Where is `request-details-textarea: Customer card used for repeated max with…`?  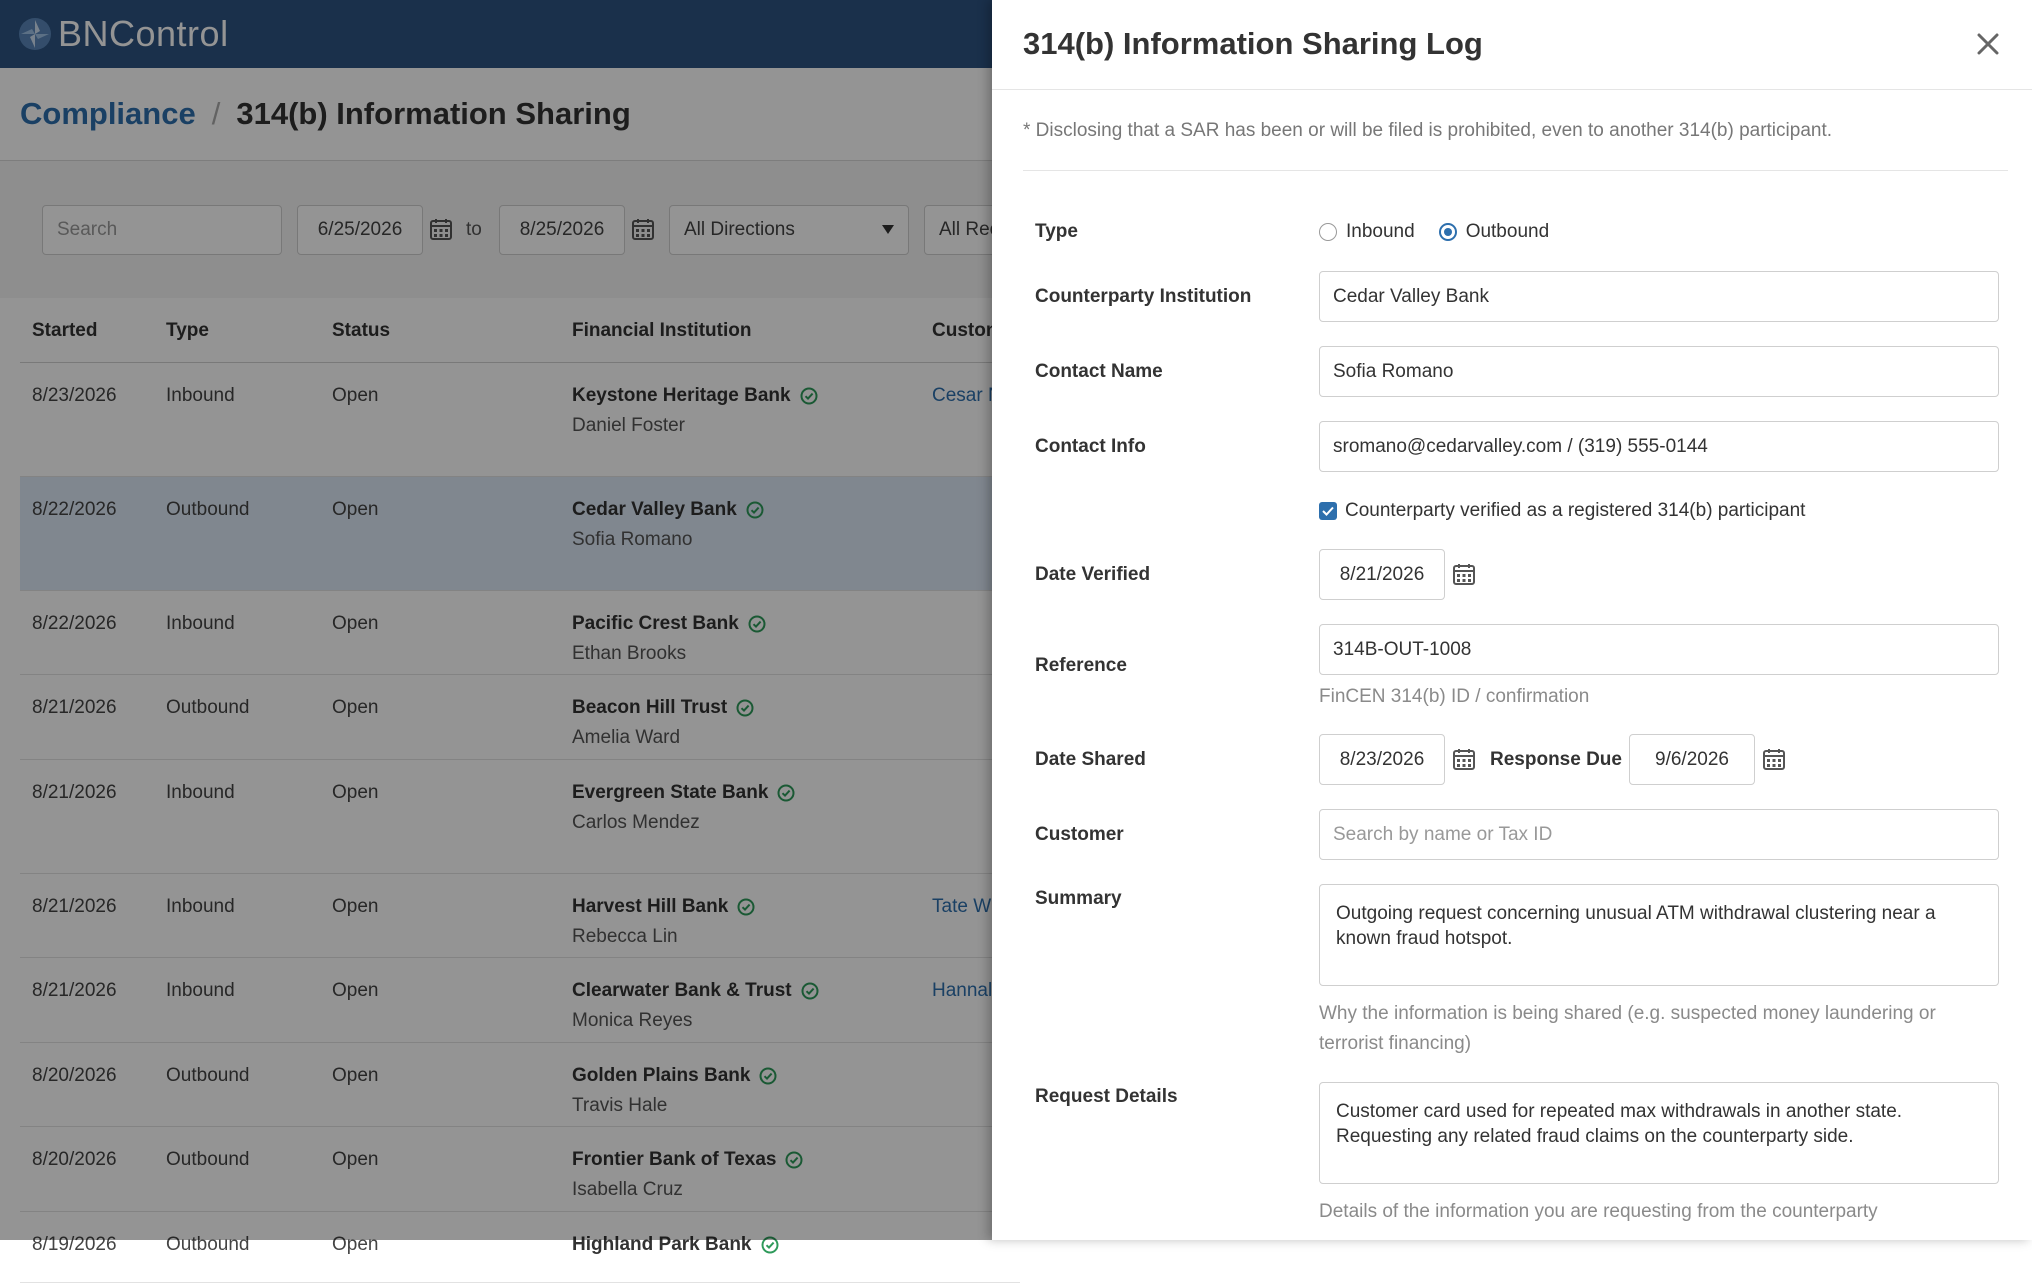
request-details-textarea: Customer card used for repeated max with… is located at coordinates (1659, 1133).